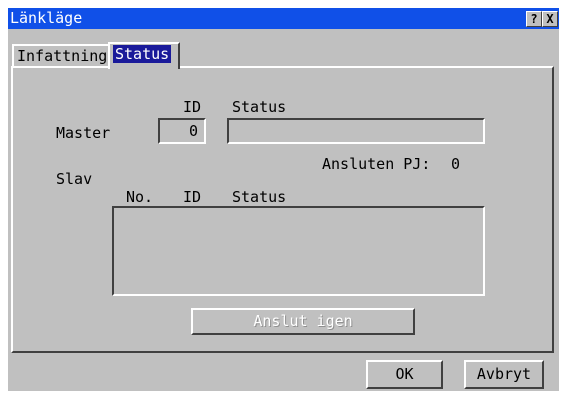  Describe the element at coordinates (534, 19) in the screenshot. I see `help-icon: ?` at that location.